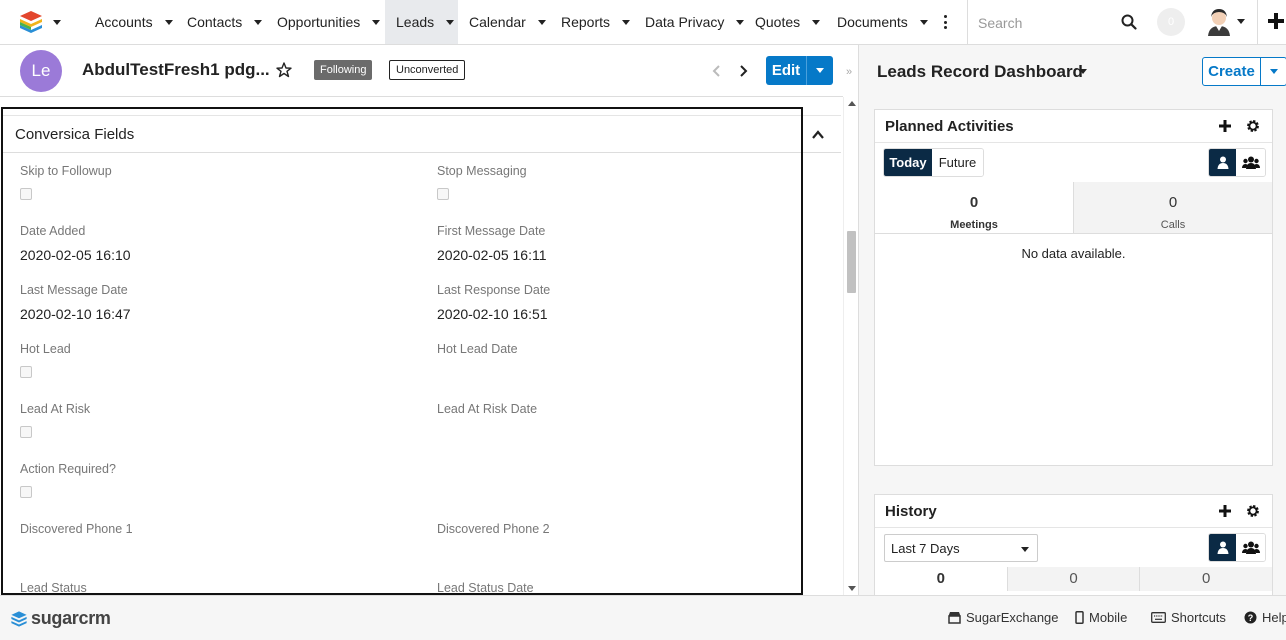  What do you see at coordinates (818, 135) in the screenshot?
I see `chevron-up-icon` at bounding box center [818, 135].